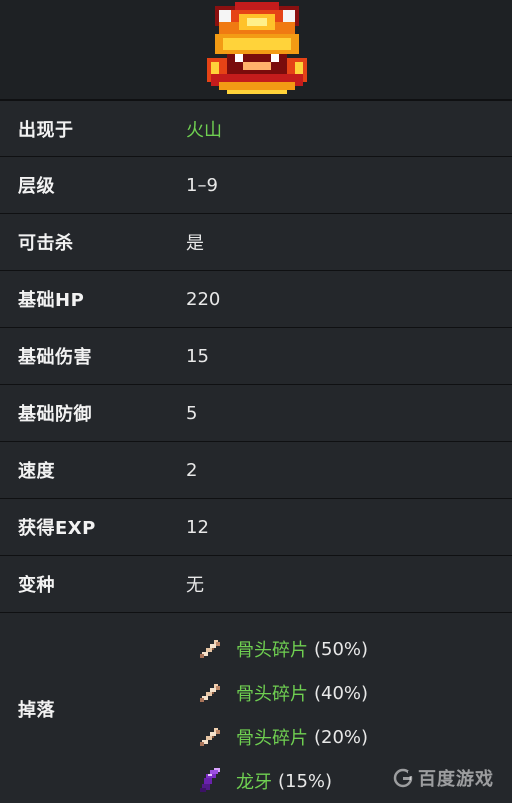  I want to click on stat-row-floors: 层级 1–9, so click(256, 184).